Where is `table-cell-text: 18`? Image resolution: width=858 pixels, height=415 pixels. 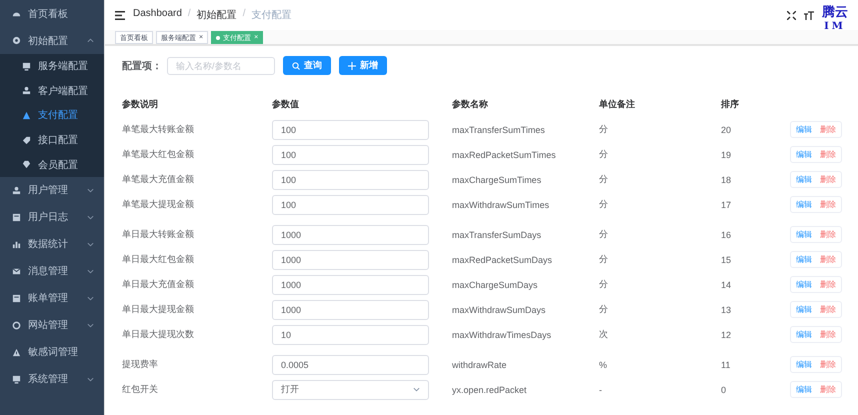 table-cell-text: 18 is located at coordinates (726, 179).